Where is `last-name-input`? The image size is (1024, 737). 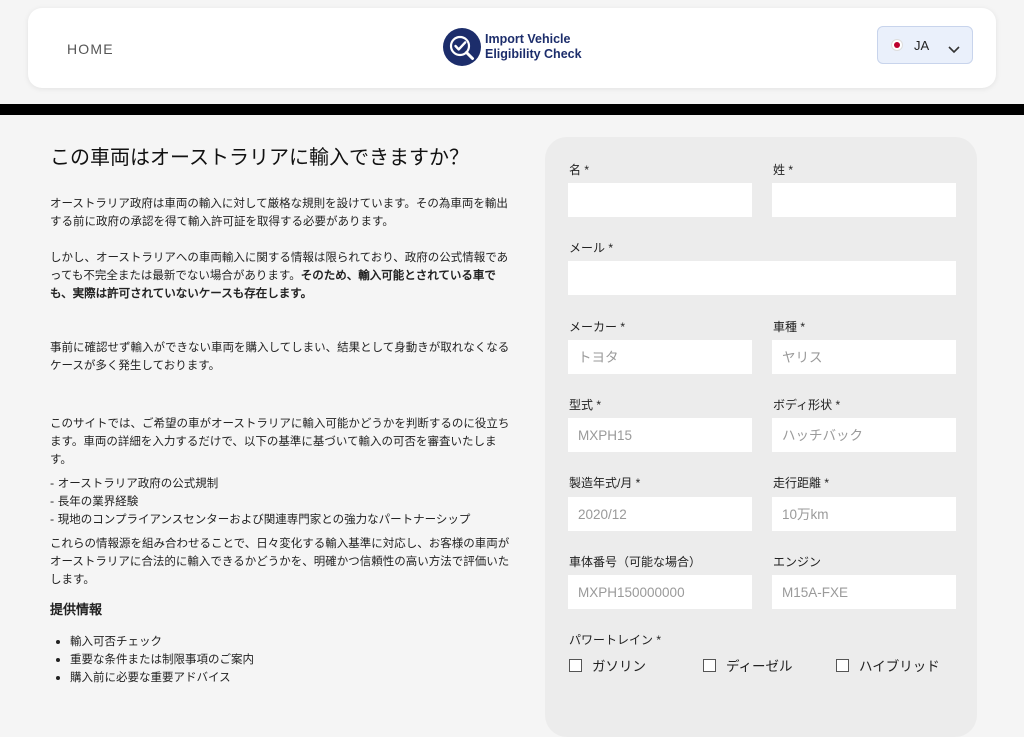
last-name-input is located at coordinates (864, 200).